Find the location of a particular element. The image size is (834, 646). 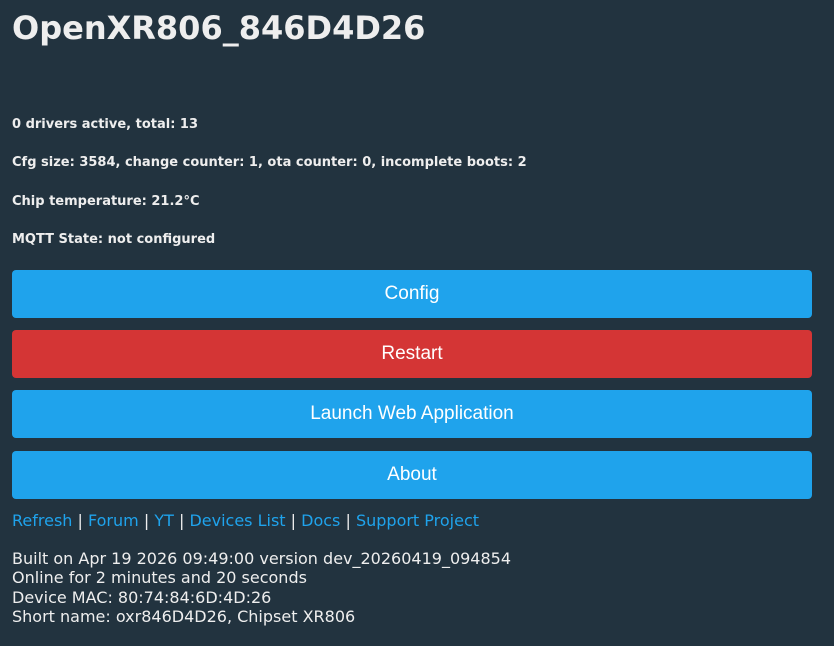

page-title: OpenXR806_846D4D26 is located at coordinates (219, 28).